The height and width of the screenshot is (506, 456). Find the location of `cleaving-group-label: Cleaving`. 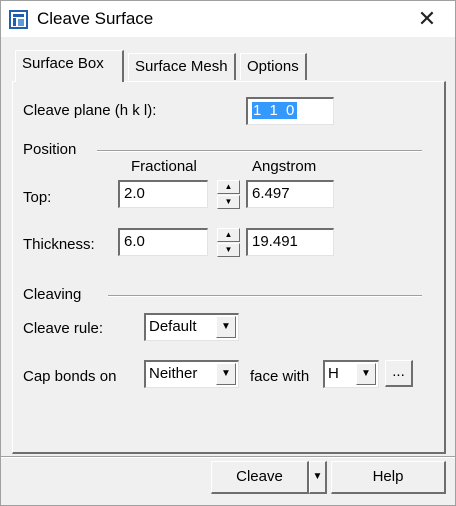

cleaving-group-label: Cleaving is located at coordinates (52, 294).